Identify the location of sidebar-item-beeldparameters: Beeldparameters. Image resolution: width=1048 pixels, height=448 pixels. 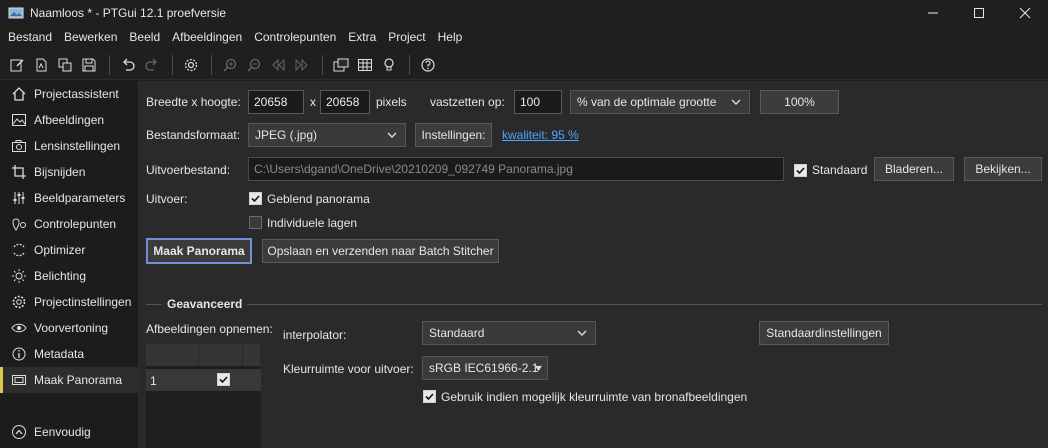
(69, 198).